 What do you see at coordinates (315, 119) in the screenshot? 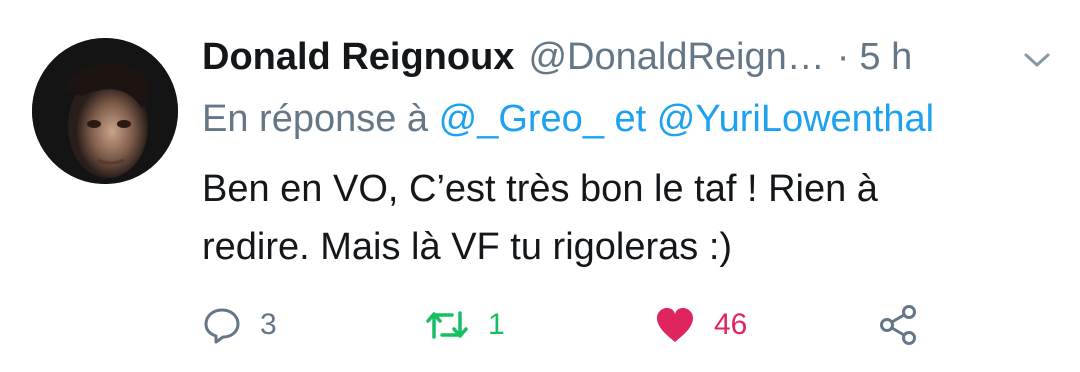
I see `reply-prefix: En réponse à` at bounding box center [315, 119].